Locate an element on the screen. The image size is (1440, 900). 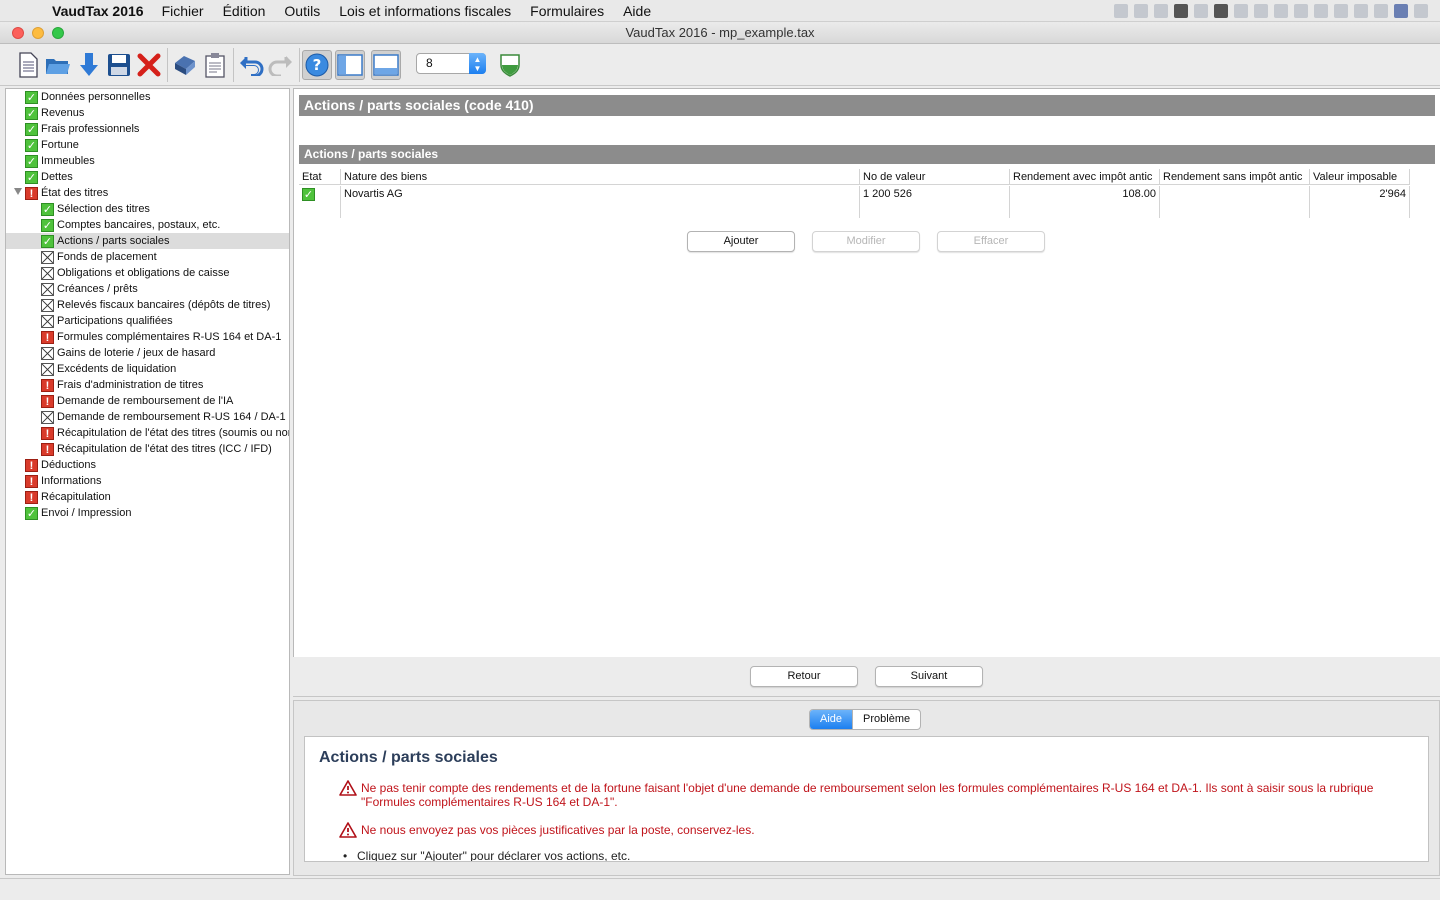
tree-item: Participations qualifiées is located at coordinates (147, 321).